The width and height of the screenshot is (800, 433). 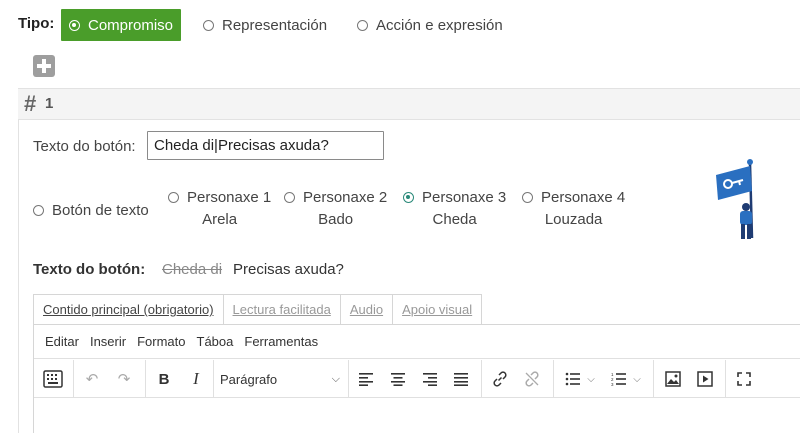 What do you see at coordinates (464, 197) in the screenshot?
I see `character-label: Personaxe 3` at bounding box center [464, 197].